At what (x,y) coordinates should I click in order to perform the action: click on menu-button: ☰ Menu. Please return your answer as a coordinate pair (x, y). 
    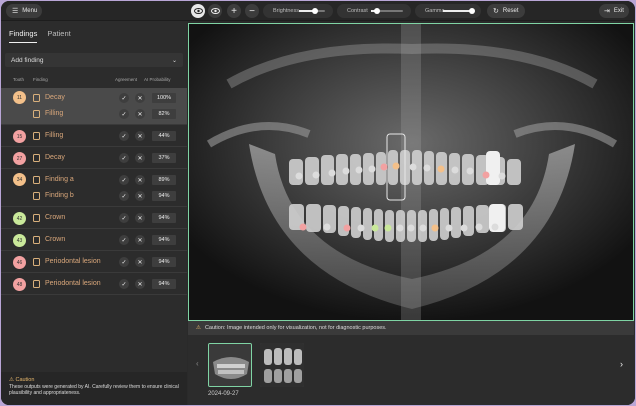
    Looking at the image, I should click on (24, 11).